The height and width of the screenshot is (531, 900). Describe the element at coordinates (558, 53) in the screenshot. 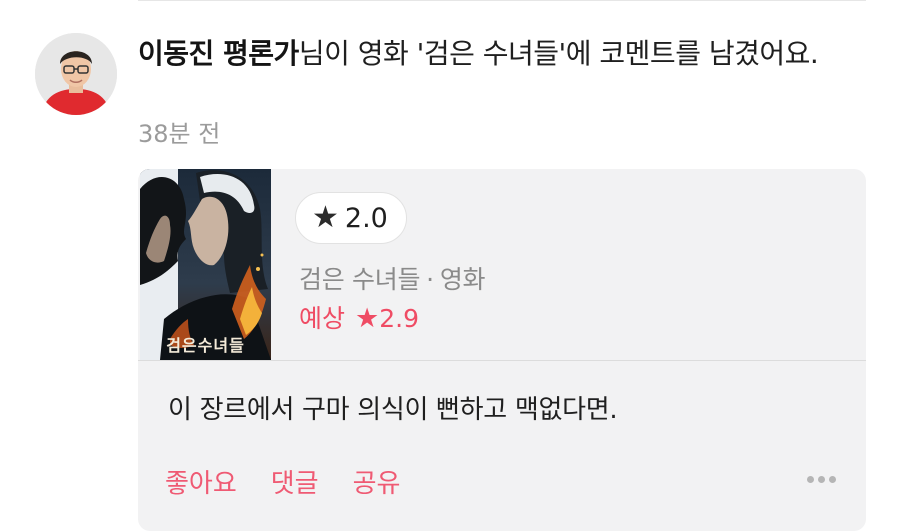

I see `activity-message: 님이 영화 '검은 수녀들'에 코멘트를 남겼어요.` at that location.